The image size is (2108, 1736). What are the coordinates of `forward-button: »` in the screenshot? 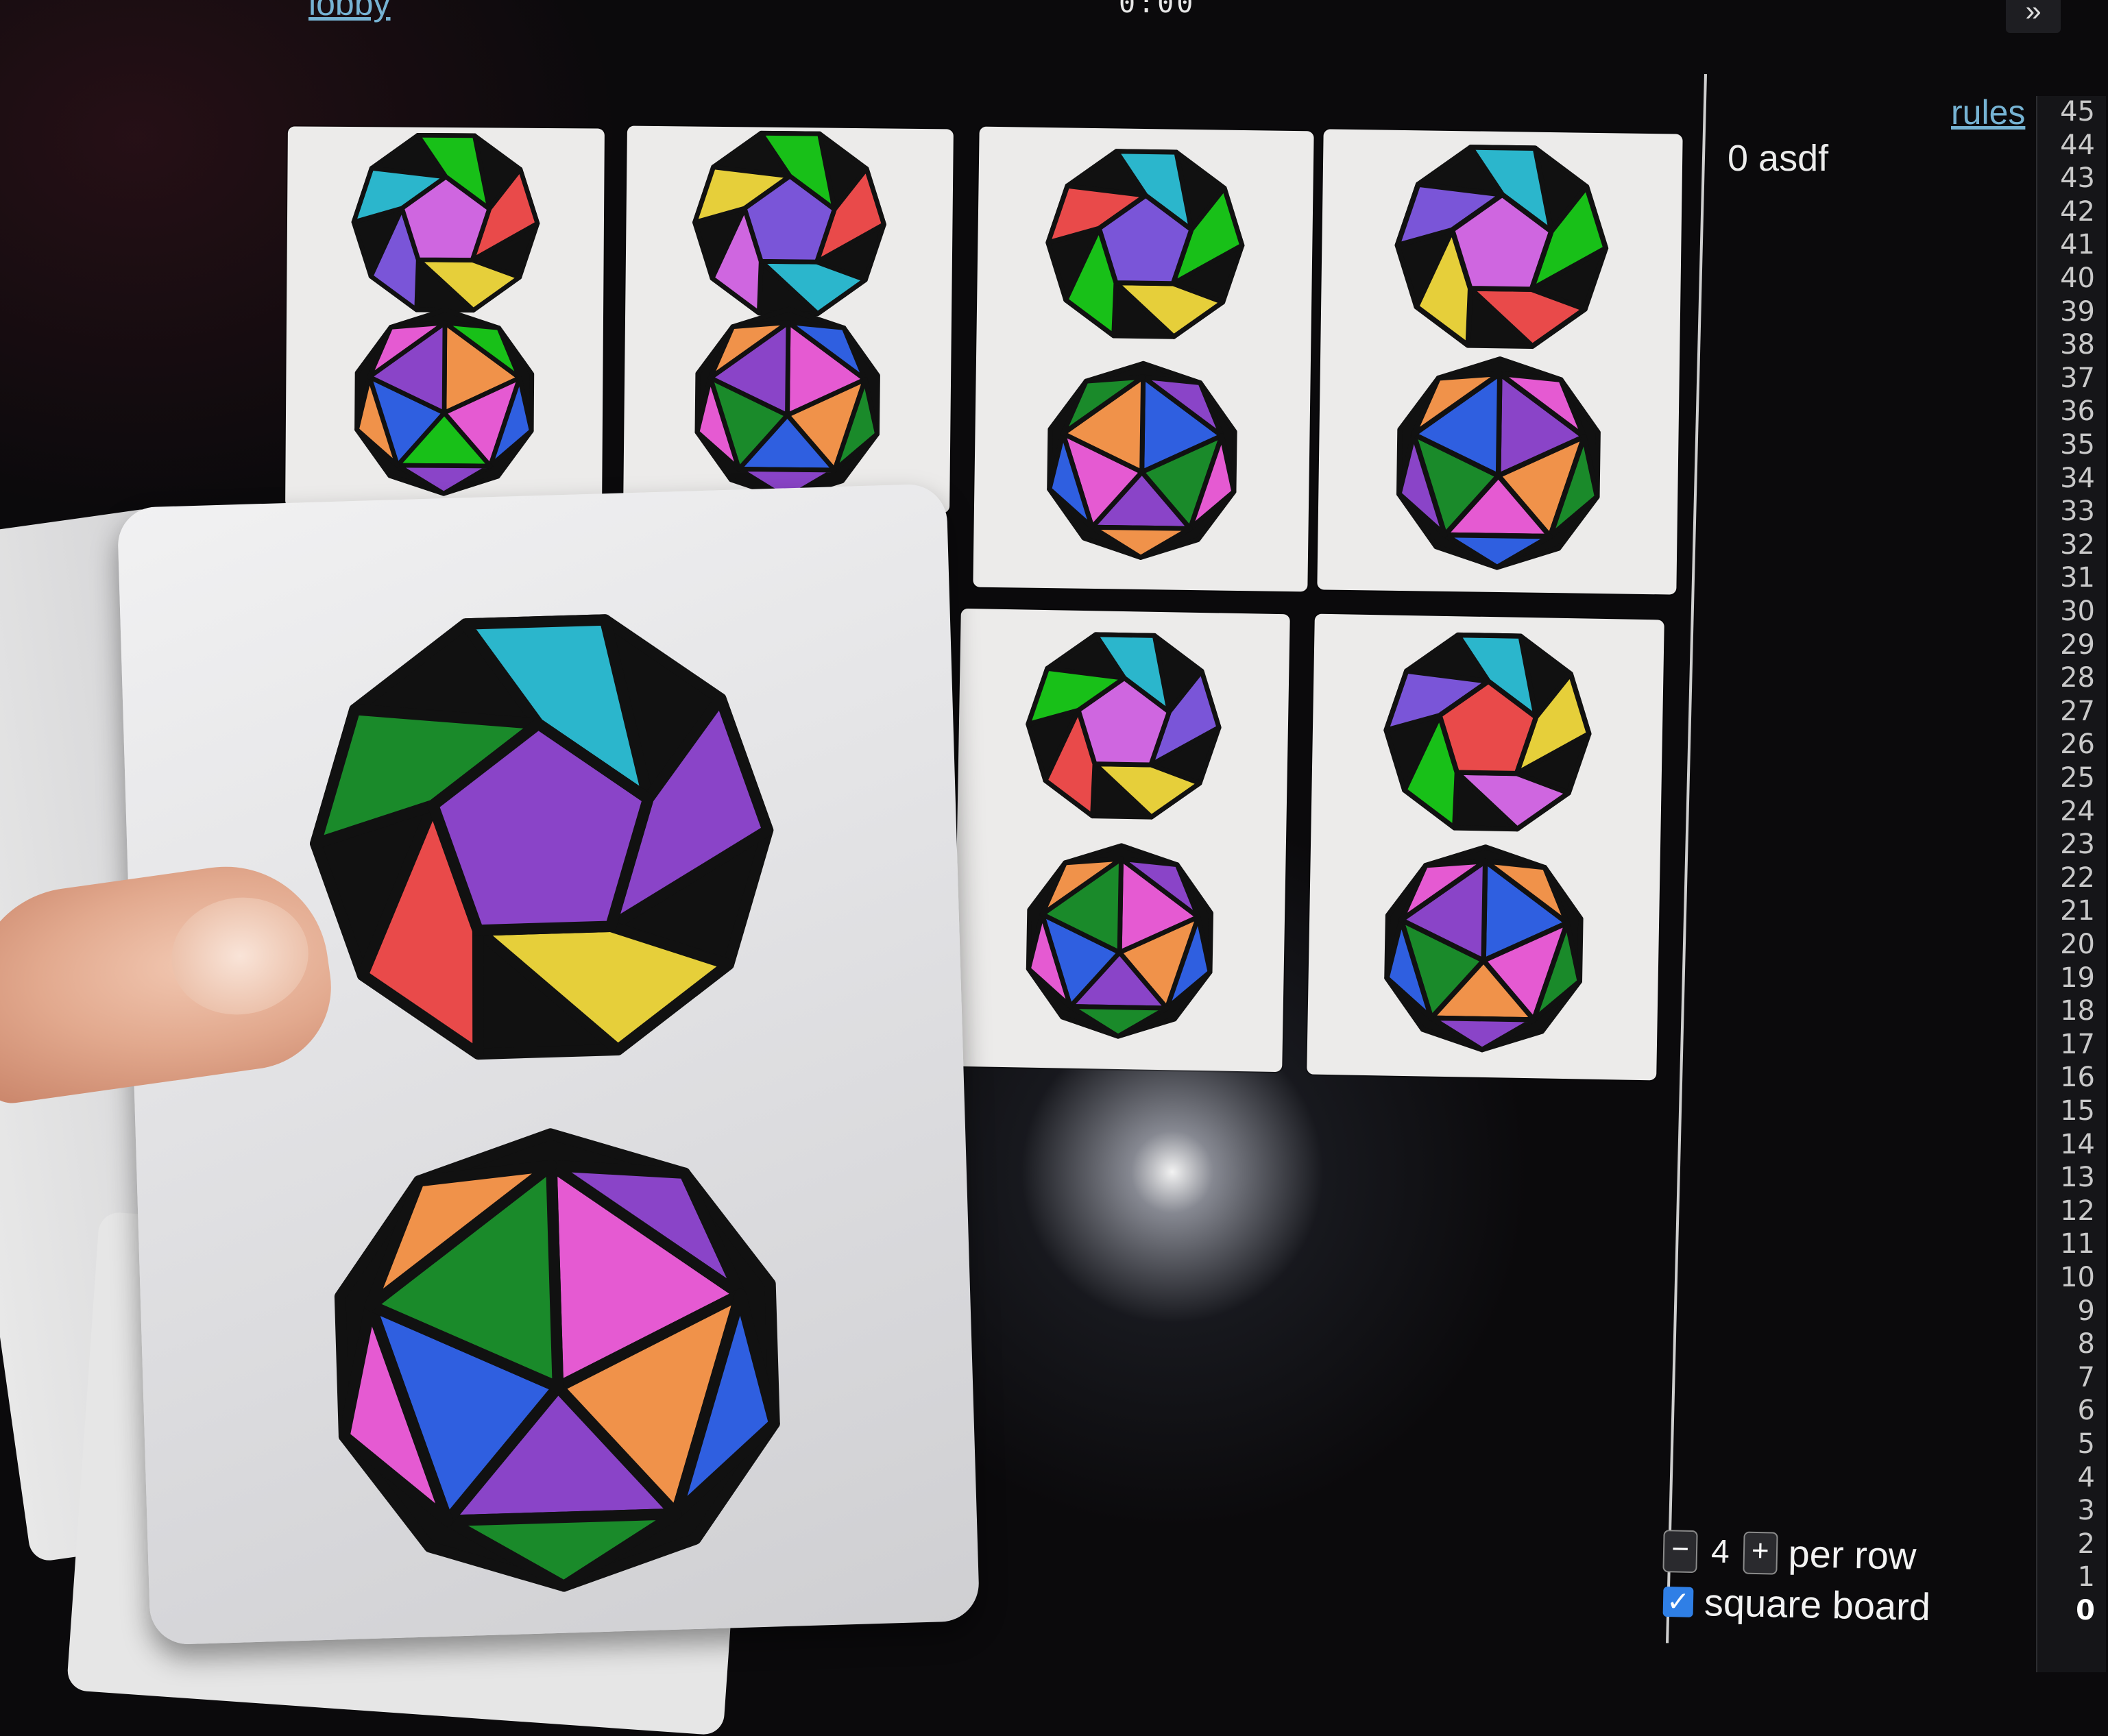 It's located at (2033, 16).